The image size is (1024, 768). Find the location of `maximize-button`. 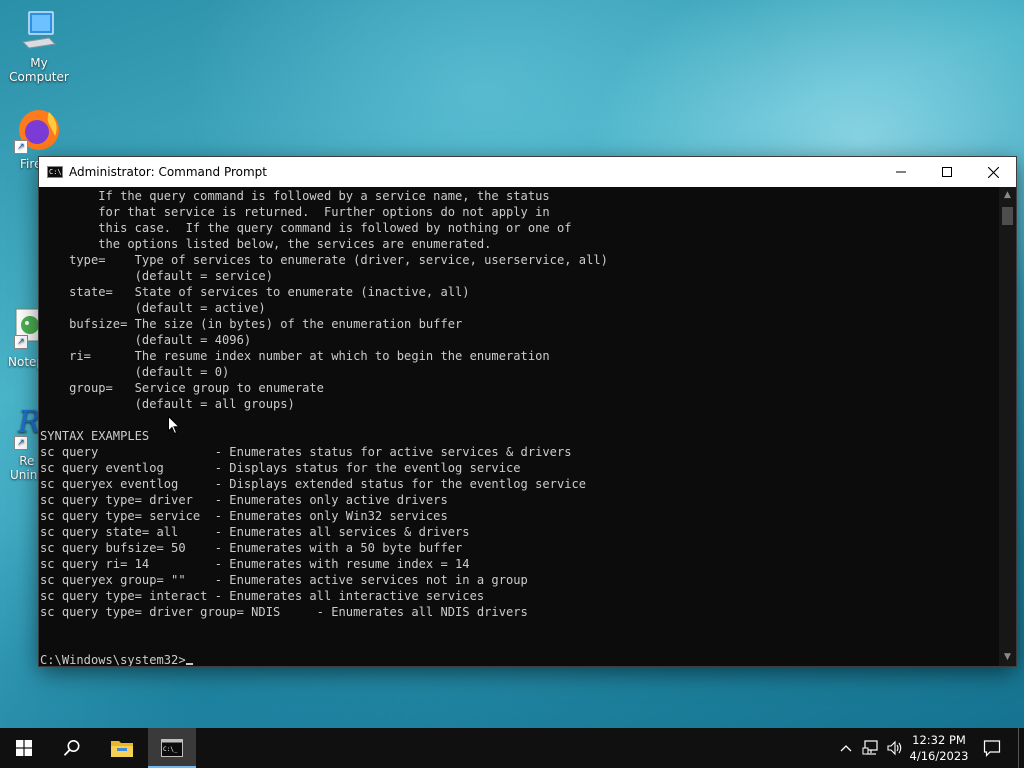

maximize-button is located at coordinates (947, 172).